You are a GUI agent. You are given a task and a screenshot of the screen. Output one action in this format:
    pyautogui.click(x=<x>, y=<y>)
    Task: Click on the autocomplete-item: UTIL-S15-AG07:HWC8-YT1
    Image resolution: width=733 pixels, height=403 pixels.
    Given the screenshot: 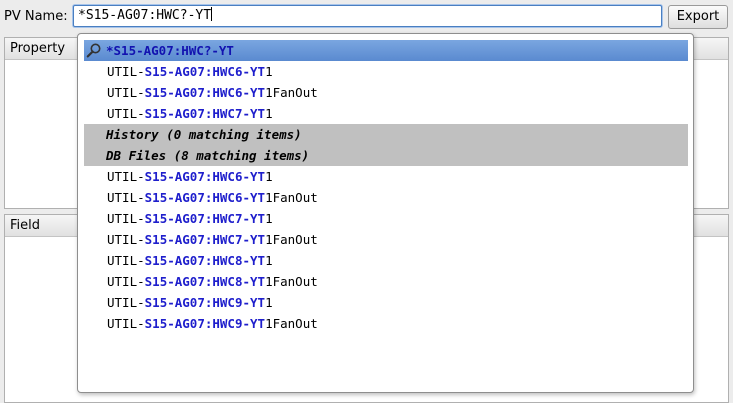 What is the action you would take?
    pyautogui.click(x=386, y=260)
    